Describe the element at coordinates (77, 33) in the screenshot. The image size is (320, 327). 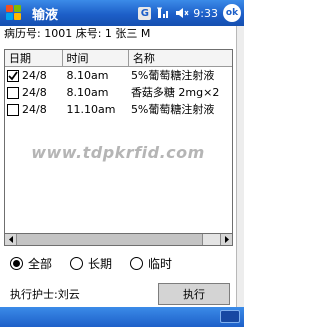
I see `patient-info: 病历号: 1001 床号: 1 张三 M` at that location.